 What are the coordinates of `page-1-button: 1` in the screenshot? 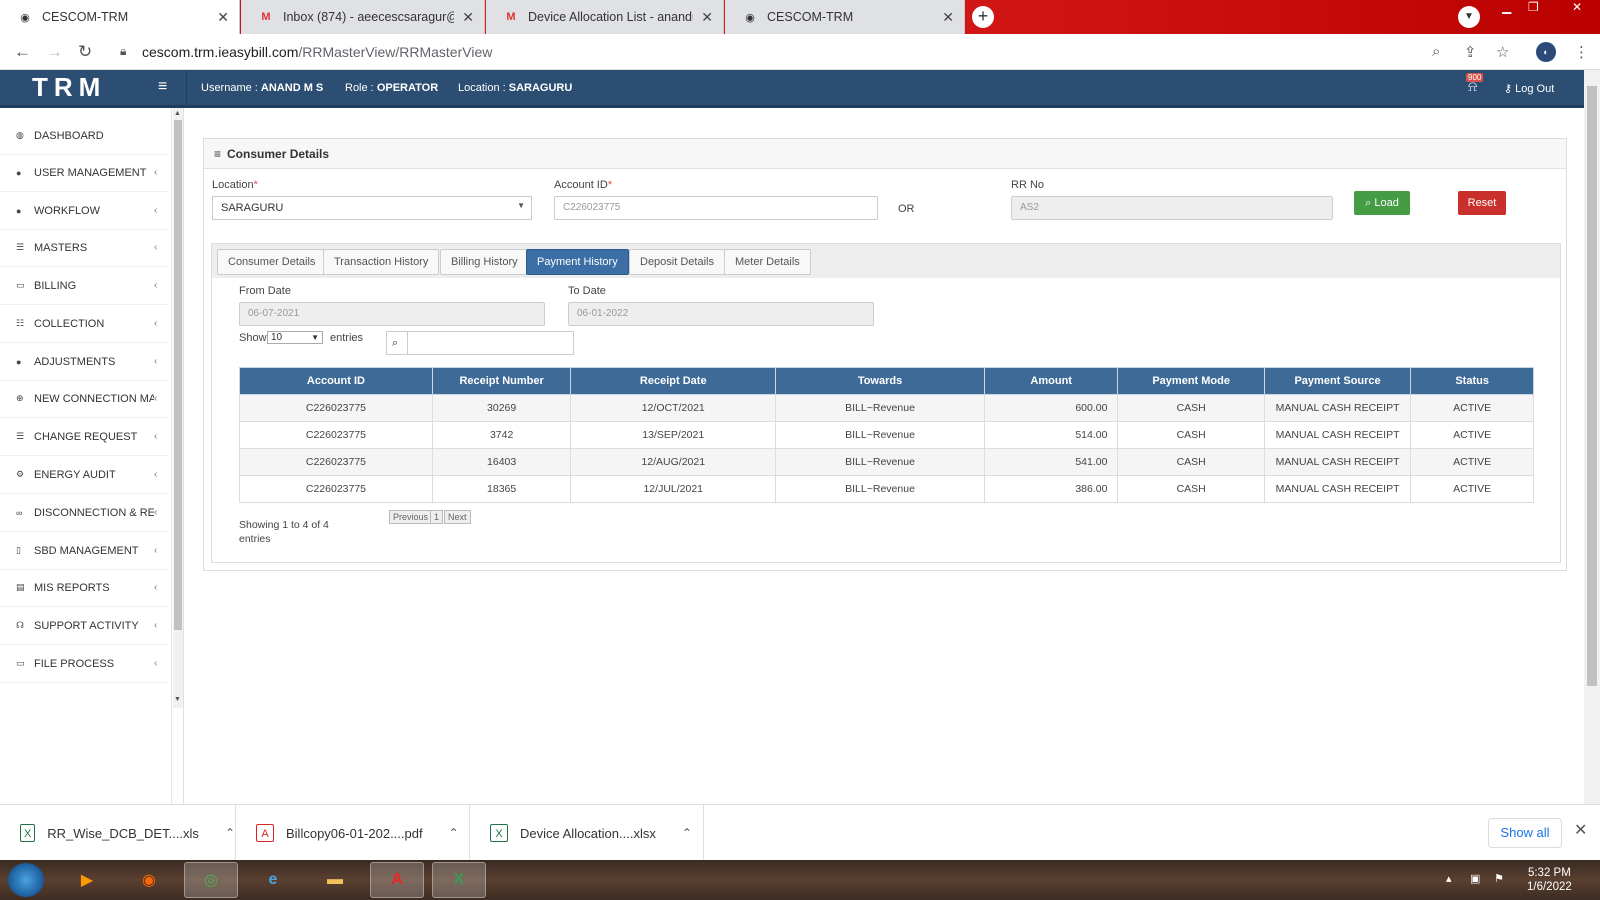 It's located at (437, 517).